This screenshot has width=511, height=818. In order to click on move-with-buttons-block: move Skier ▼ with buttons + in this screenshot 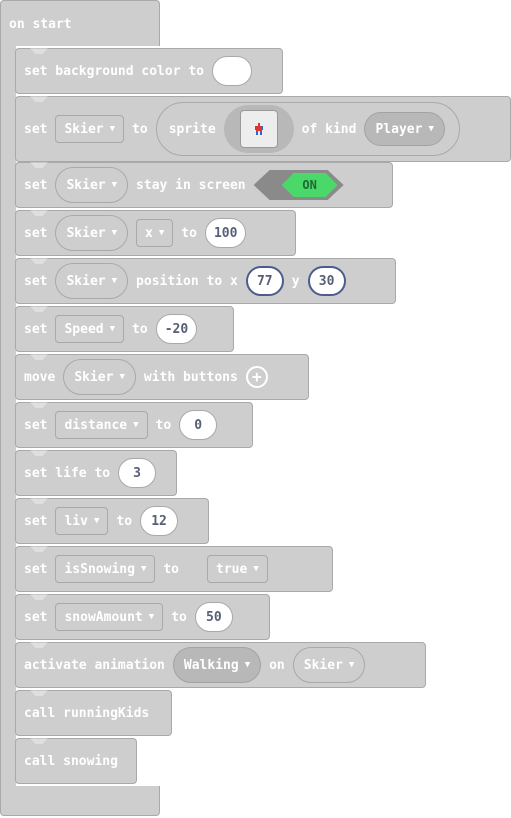, I will do `click(162, 377)`.